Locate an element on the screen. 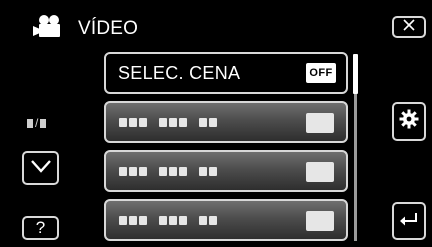  menu-item-value-badge: OFF is located at coordinates (321, 73).